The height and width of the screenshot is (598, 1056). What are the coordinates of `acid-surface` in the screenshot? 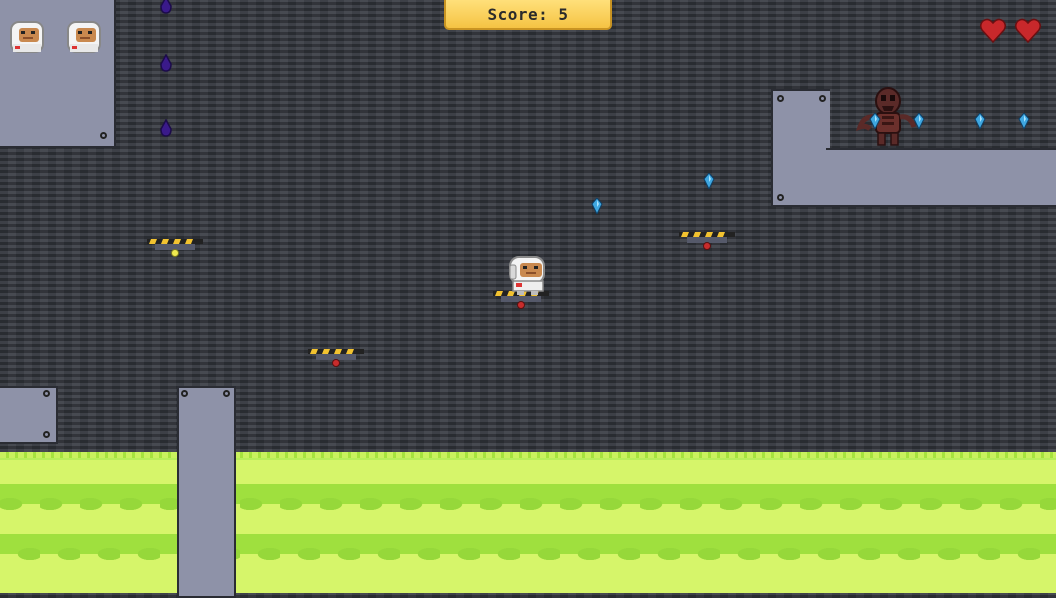 It's located at (528, 455).